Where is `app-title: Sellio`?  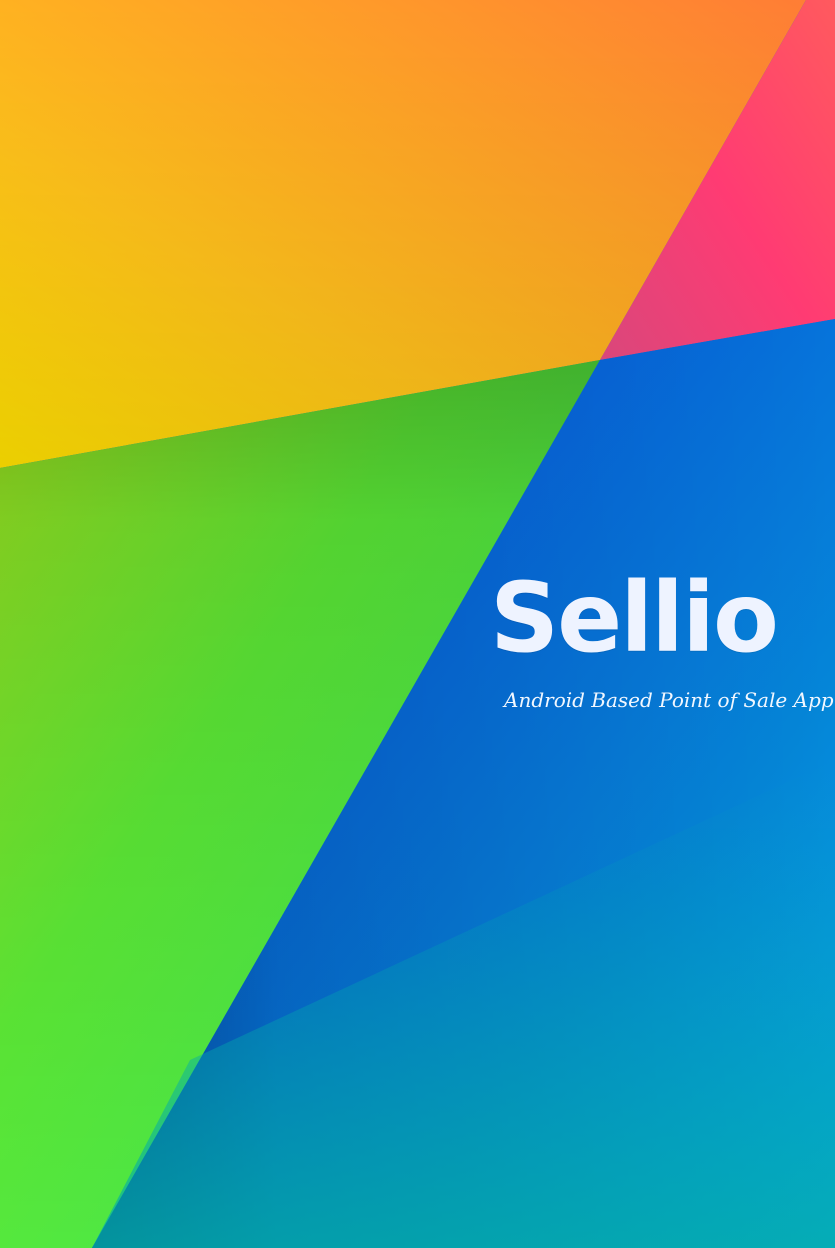
app-title: Sellio is located at coordinates (634, 618).